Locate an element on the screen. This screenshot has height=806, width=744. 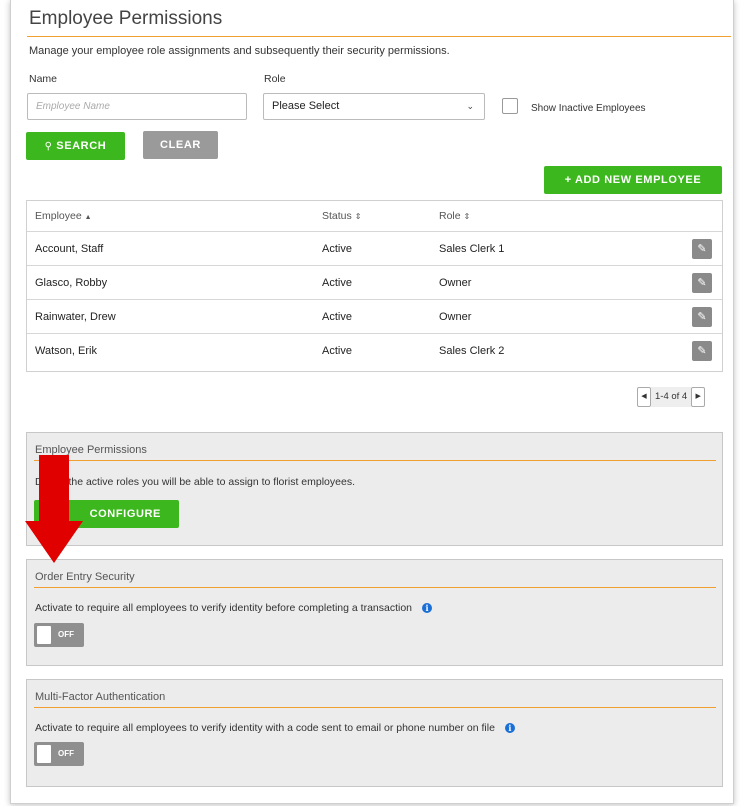
column-header-role-label: Role is located at coordinates (450, 216).